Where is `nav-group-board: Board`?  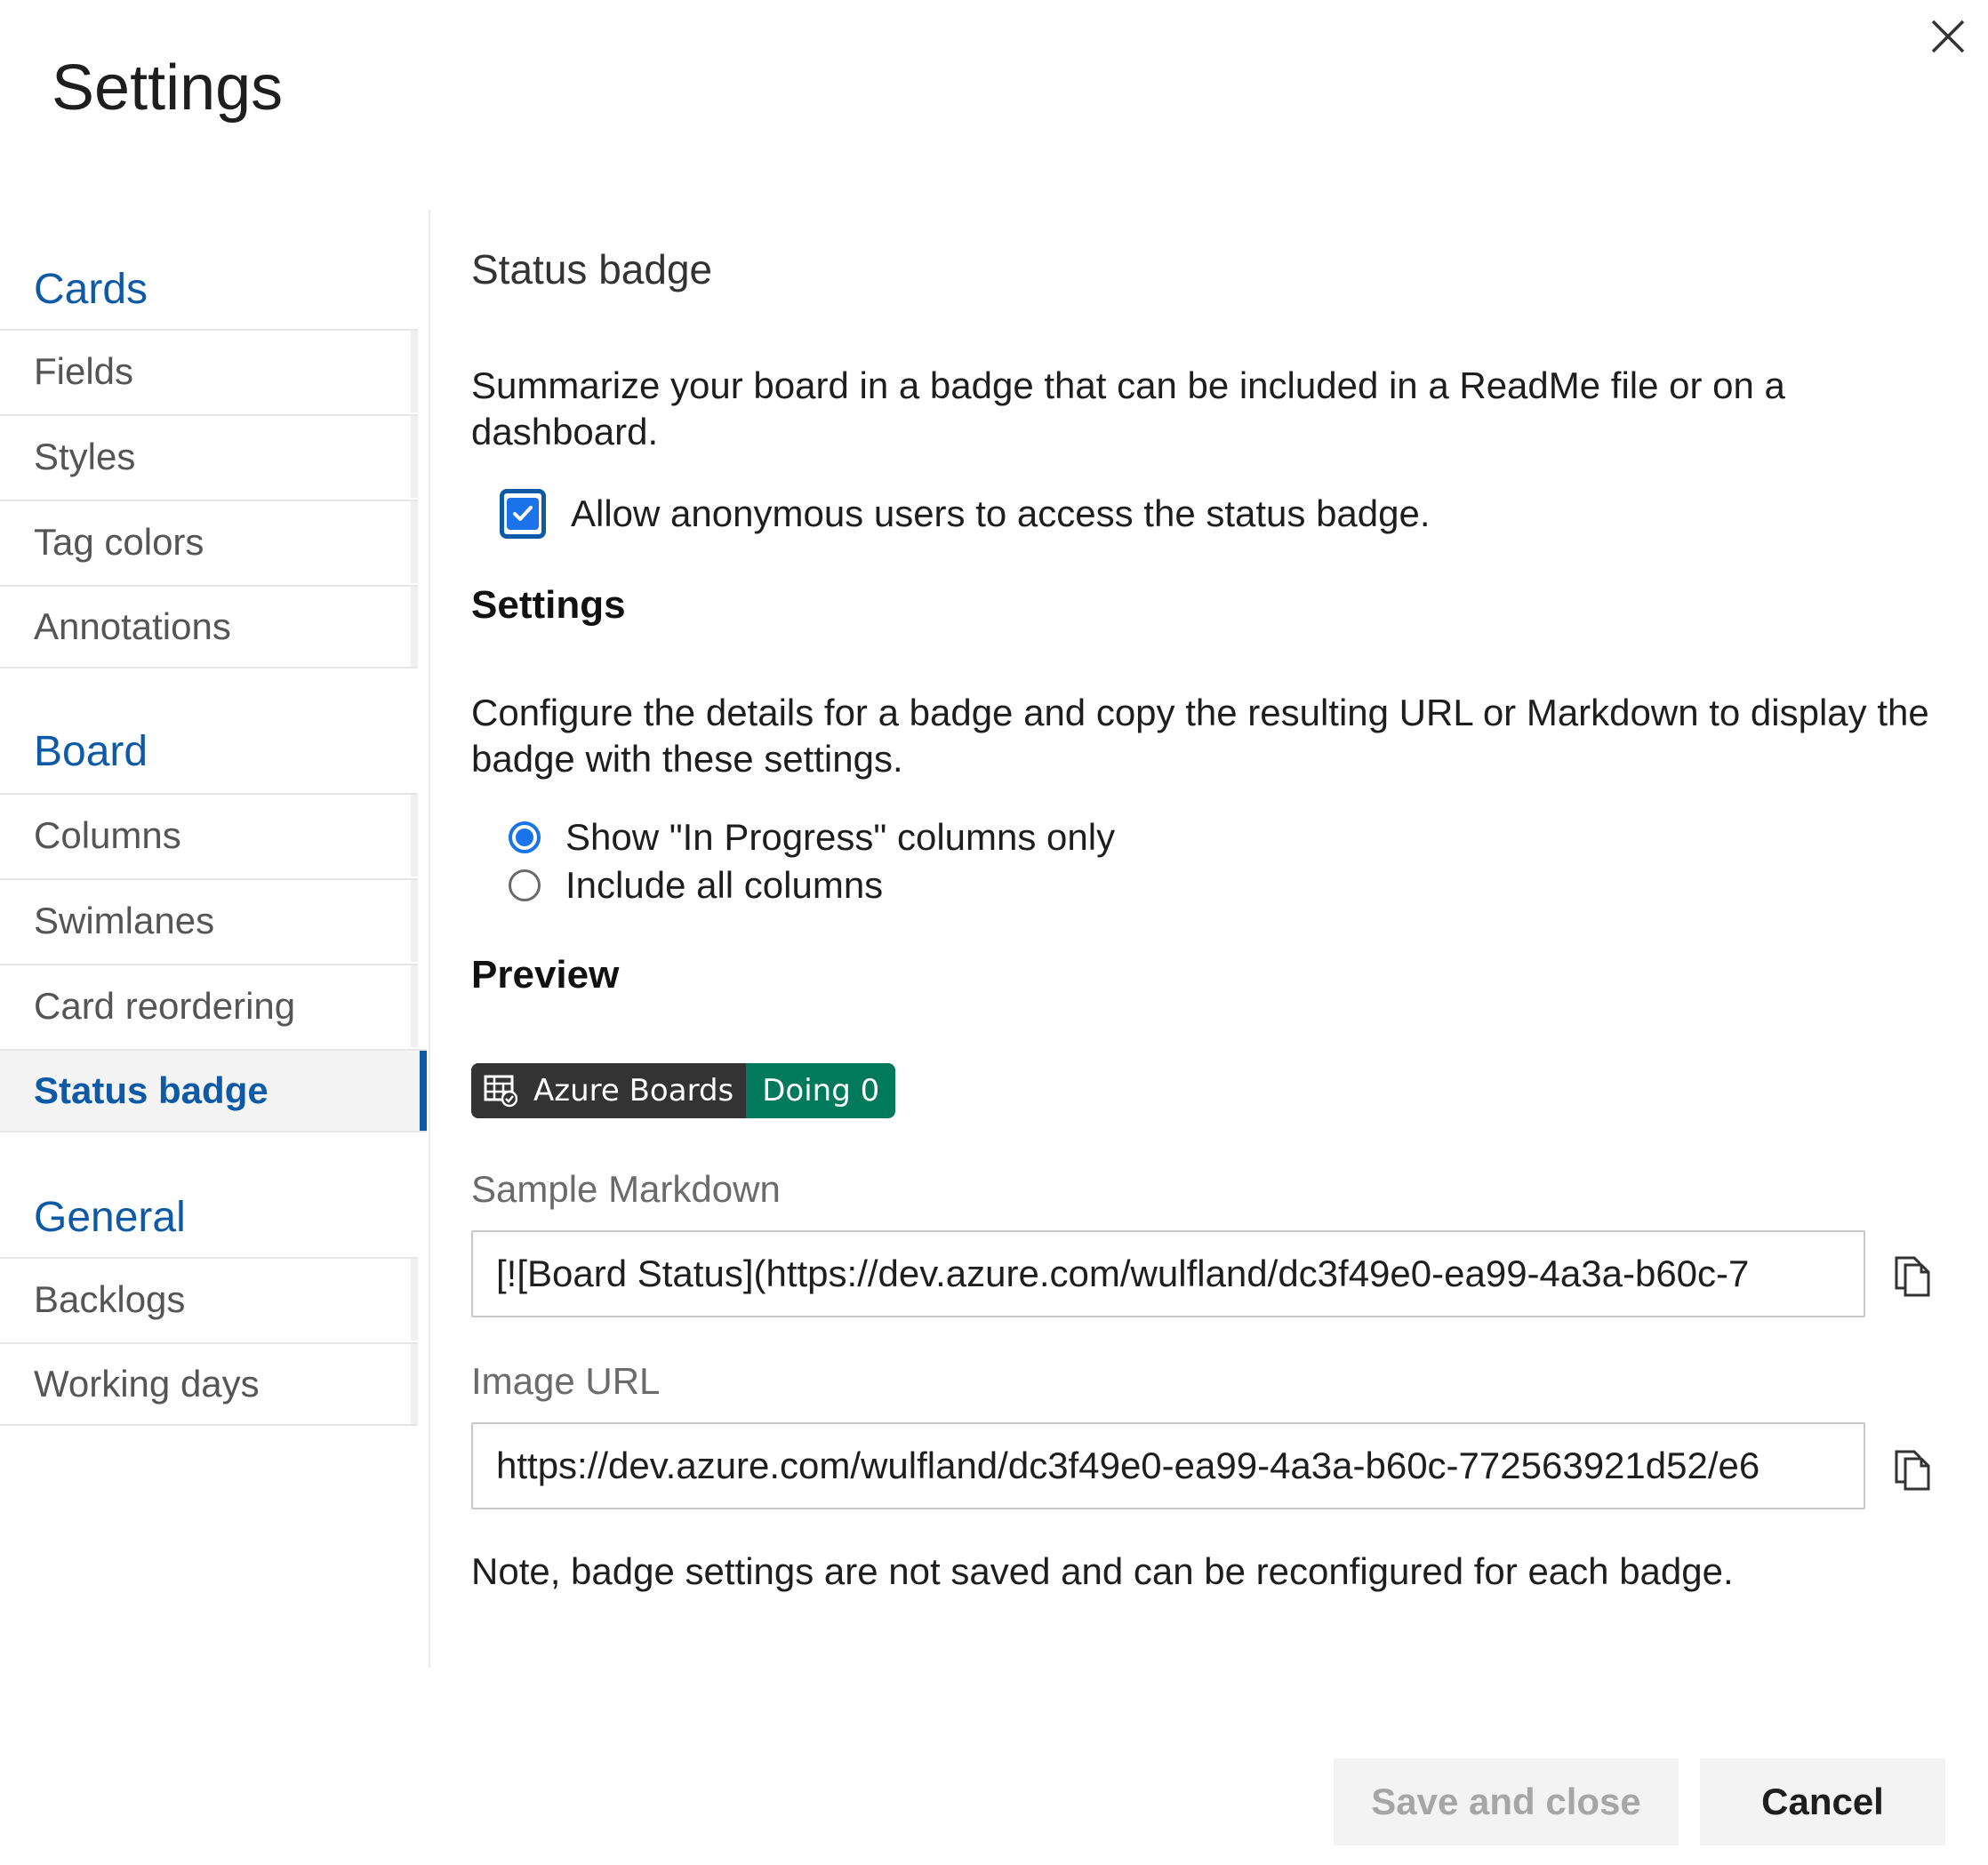
nav-group-board: Board is located at coordinates (91, 751).